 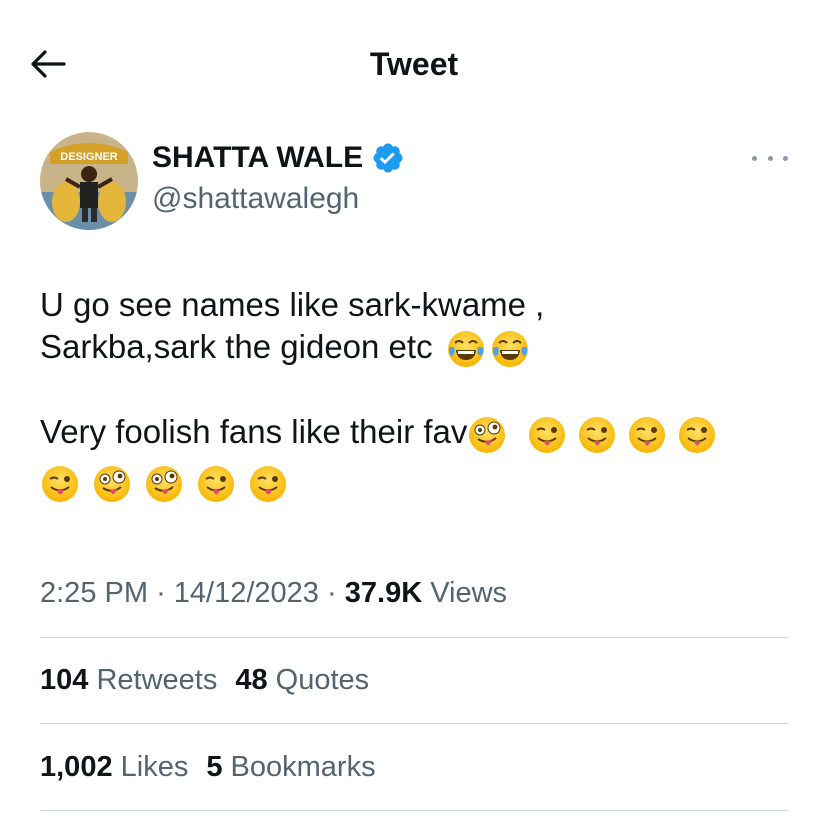 I want to click on quotes-link: 48 Quotes, so click(x=302, y=680).